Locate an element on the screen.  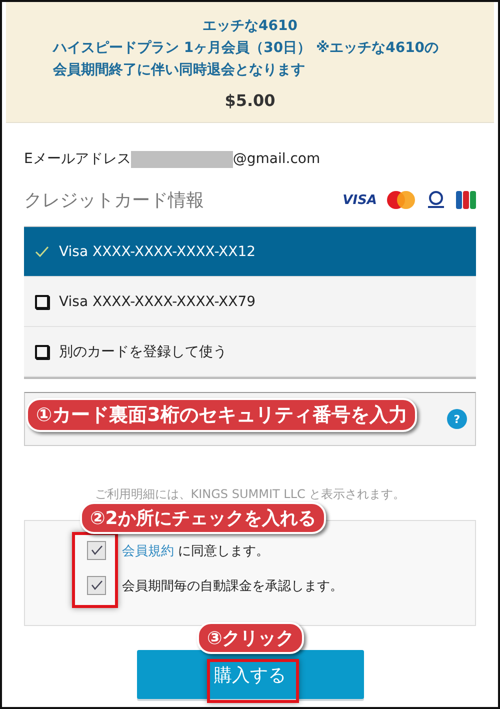
plan-title: エッチな4610 is located at coordinates (250, 26).